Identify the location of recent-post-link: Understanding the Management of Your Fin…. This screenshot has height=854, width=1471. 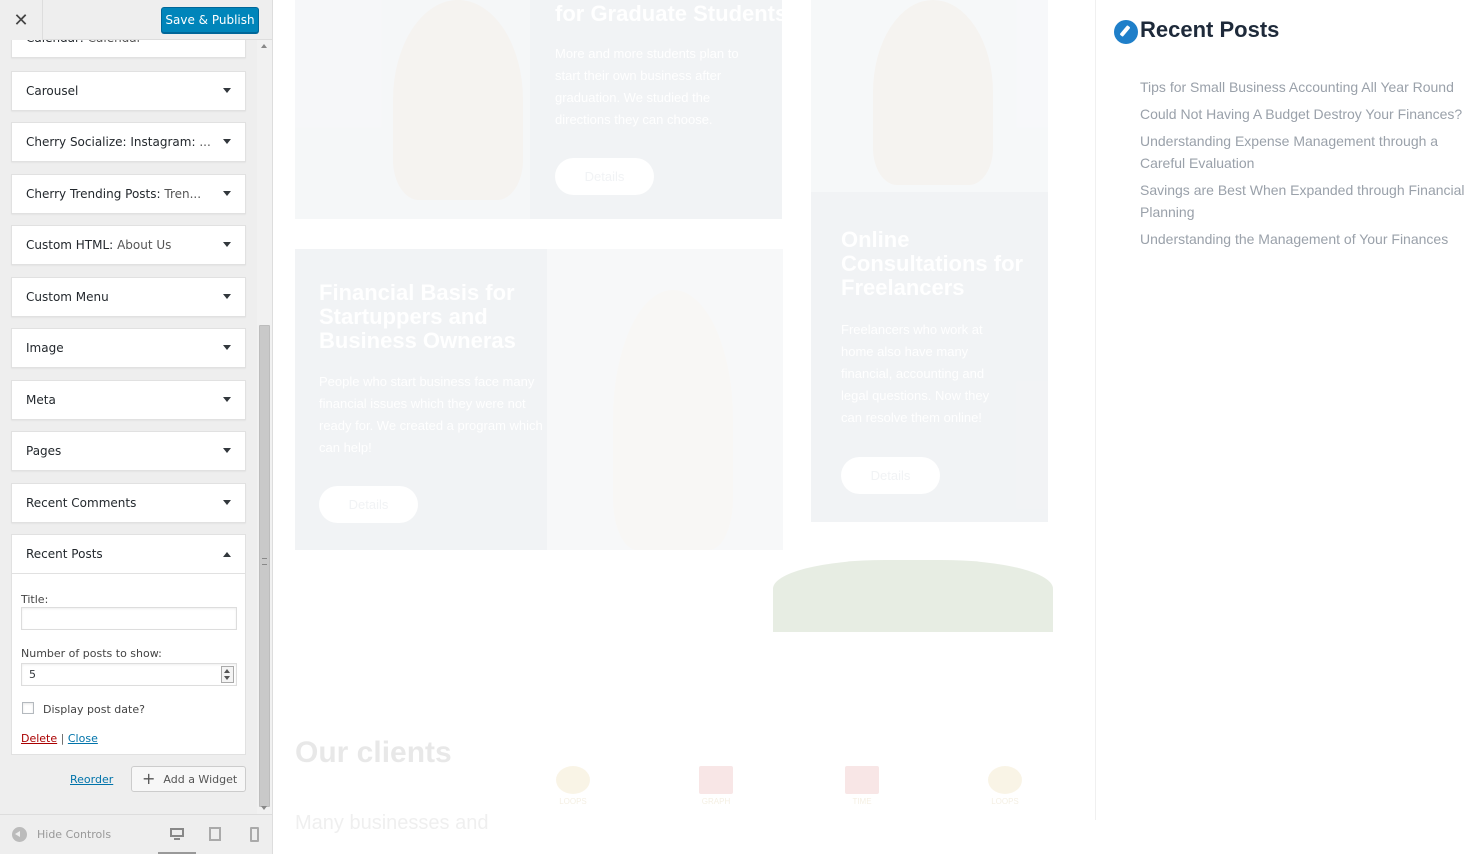
(1305, 239).